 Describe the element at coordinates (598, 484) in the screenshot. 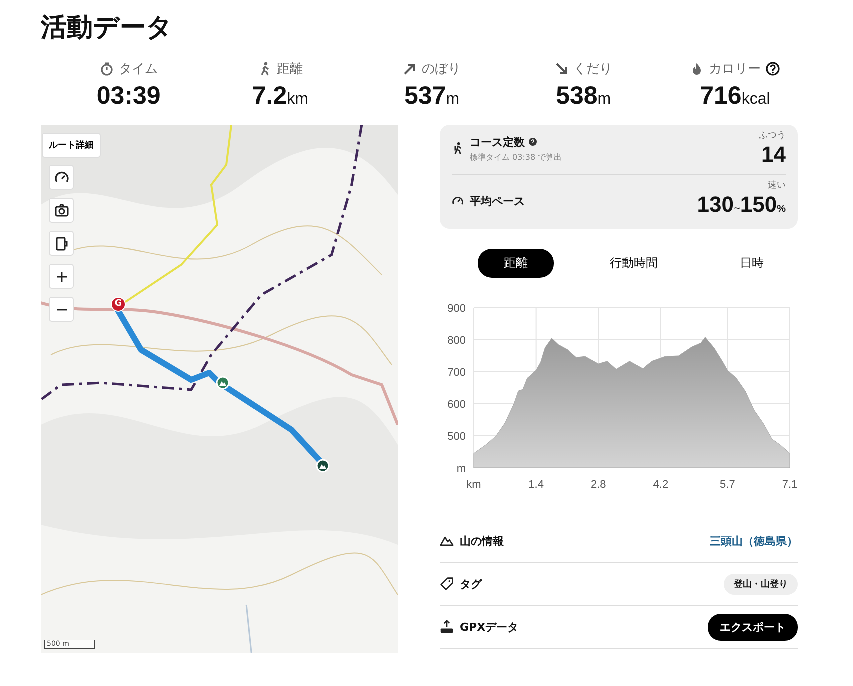

I see `axis-tick-label: 2.8` at that location.